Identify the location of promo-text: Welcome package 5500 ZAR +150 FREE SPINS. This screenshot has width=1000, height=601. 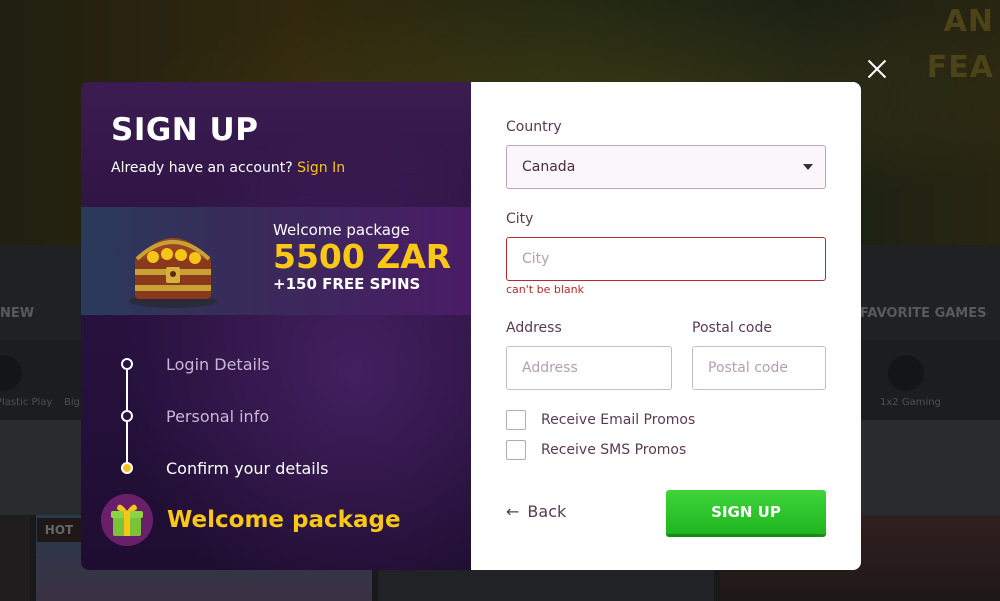
(362, 257).